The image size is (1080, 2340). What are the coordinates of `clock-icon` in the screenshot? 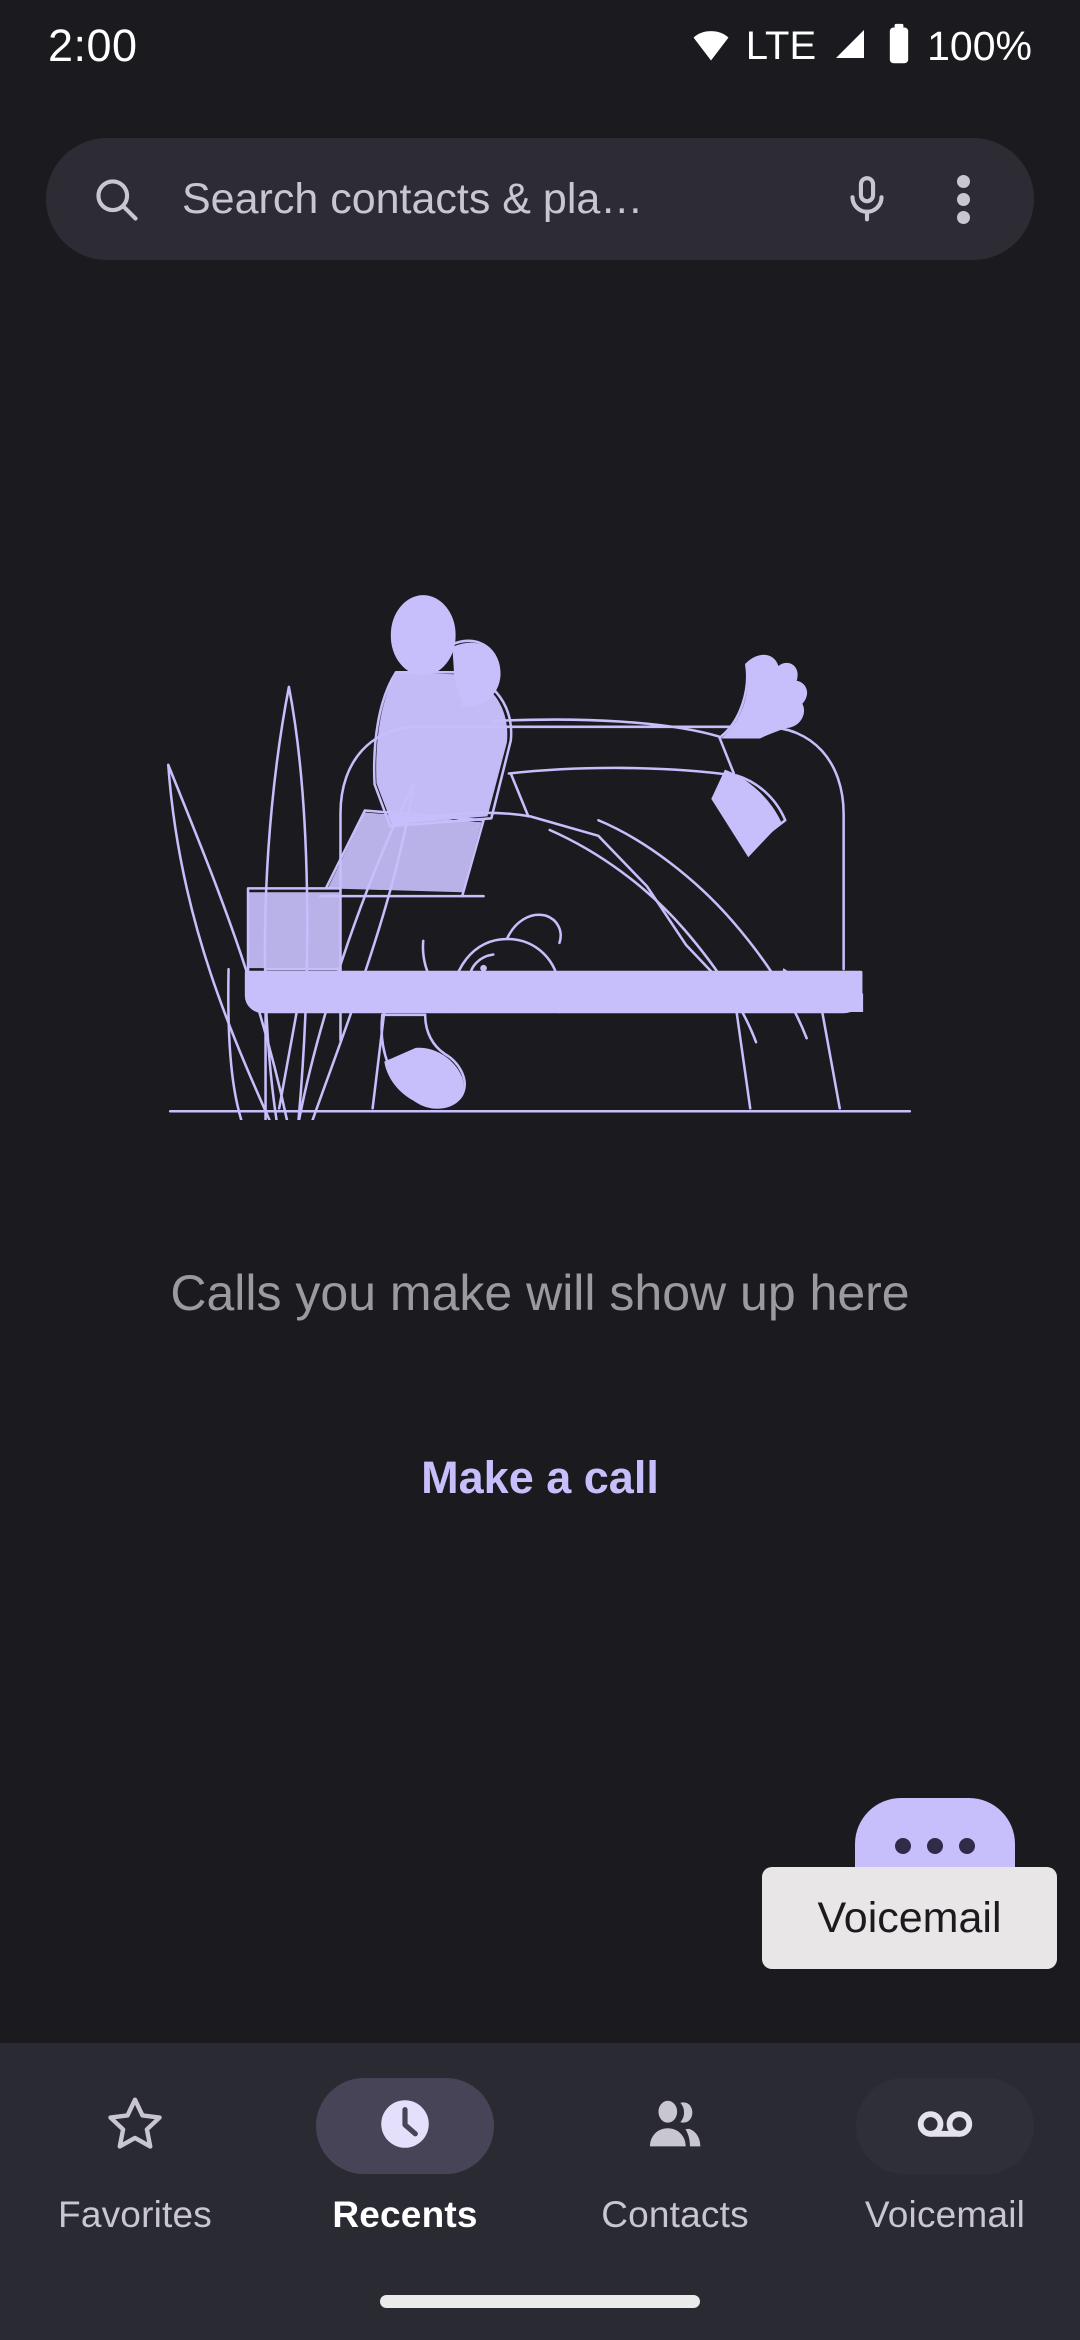 It's located at (405, 2126).